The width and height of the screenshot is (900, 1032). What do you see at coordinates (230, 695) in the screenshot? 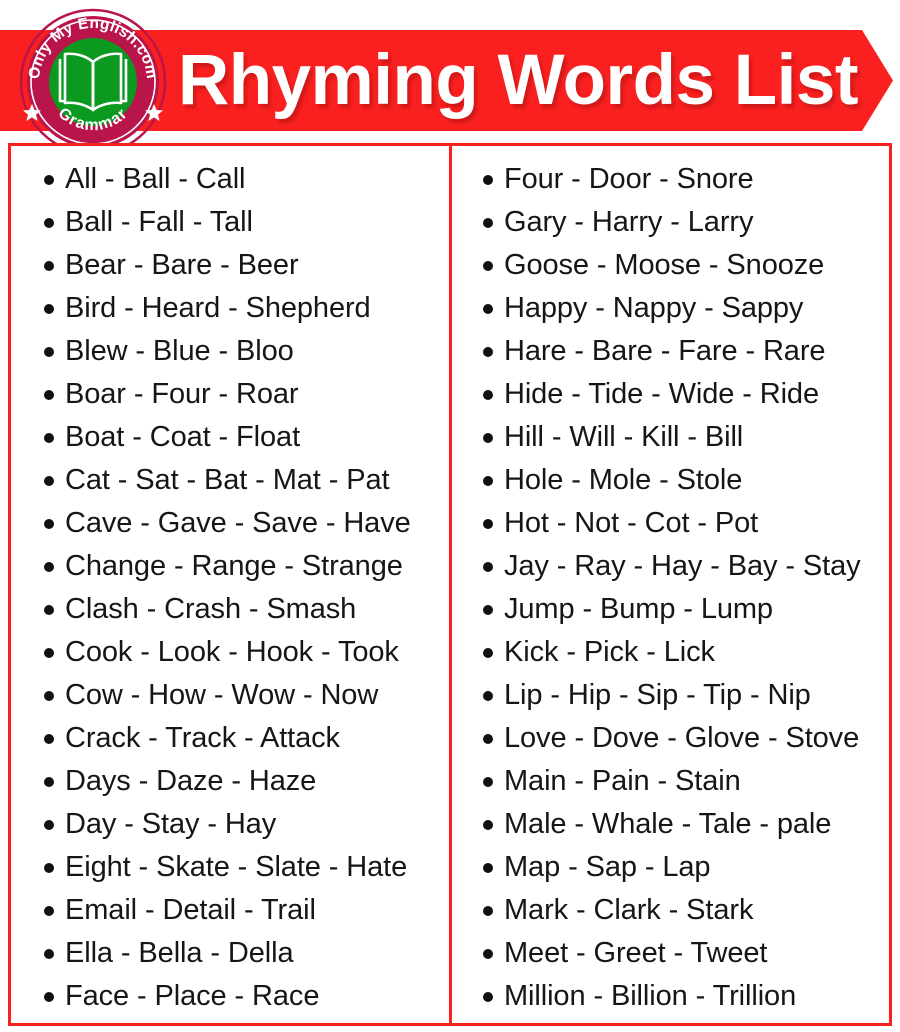
I see `list-item: Cow - How - Wow - Now` at bounding box center [230, 695].